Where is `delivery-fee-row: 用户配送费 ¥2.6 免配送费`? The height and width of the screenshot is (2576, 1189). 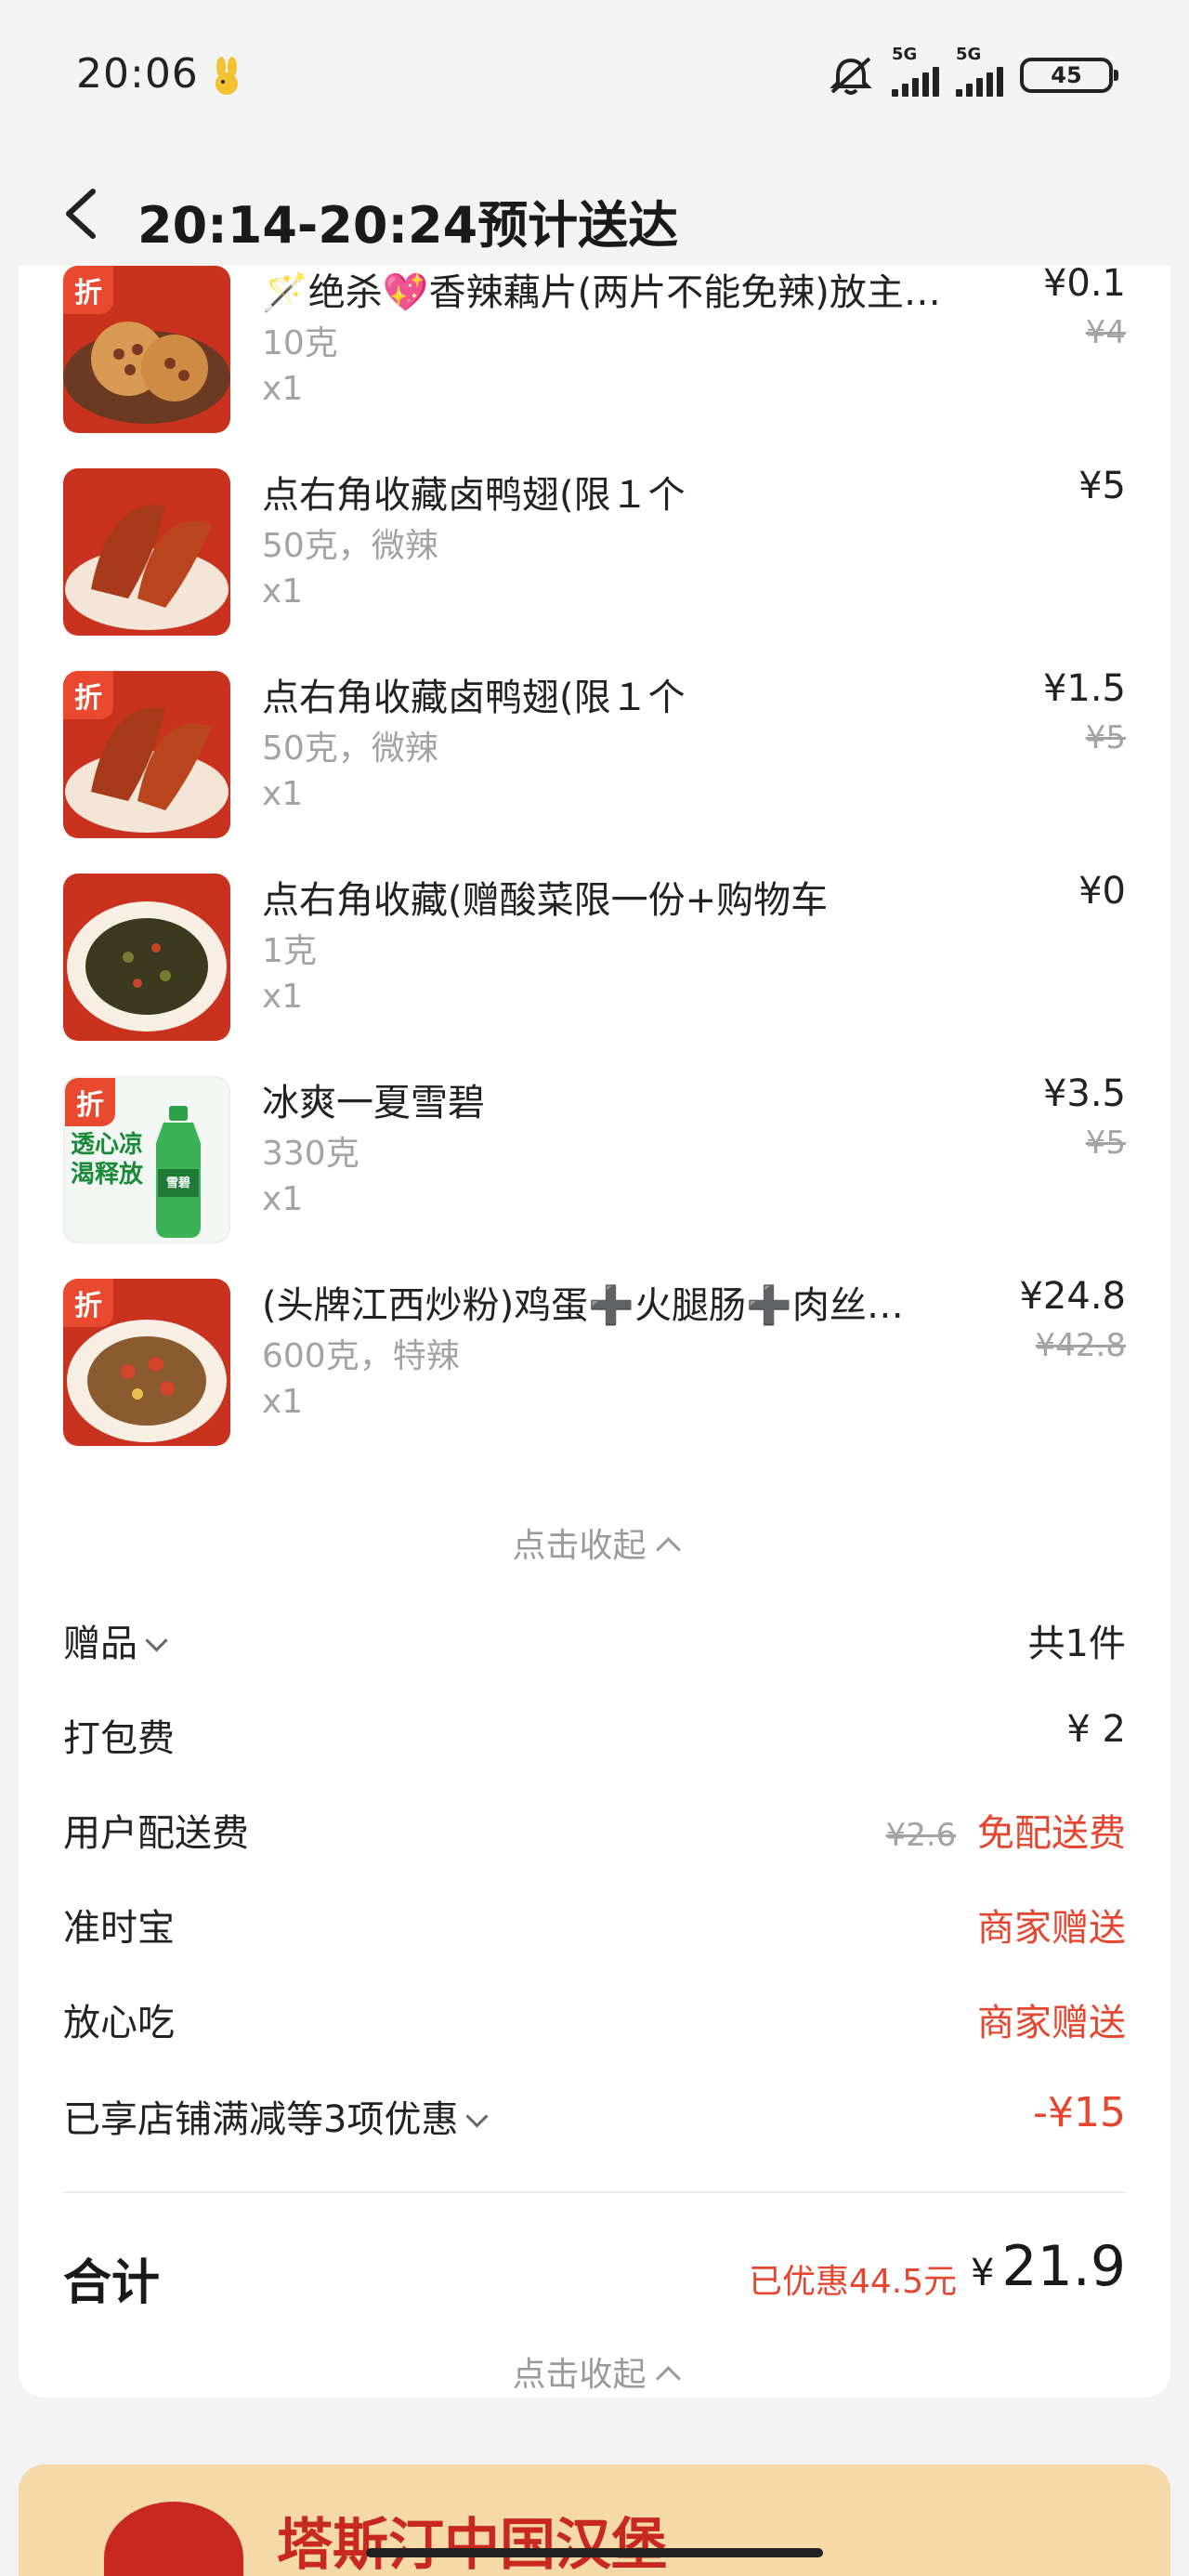 delivery-fee-row: 用户配送费 ¥2.6 免配送费 is located at coordinates (594, 1831).